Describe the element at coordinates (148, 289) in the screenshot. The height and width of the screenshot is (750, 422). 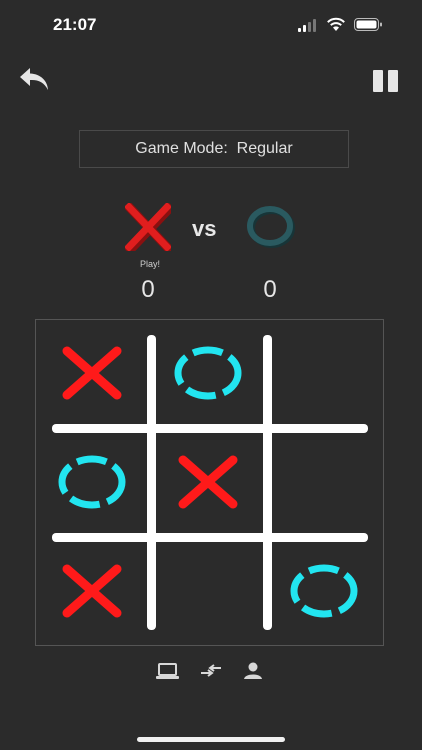
I see `score-x: 0` at that location.